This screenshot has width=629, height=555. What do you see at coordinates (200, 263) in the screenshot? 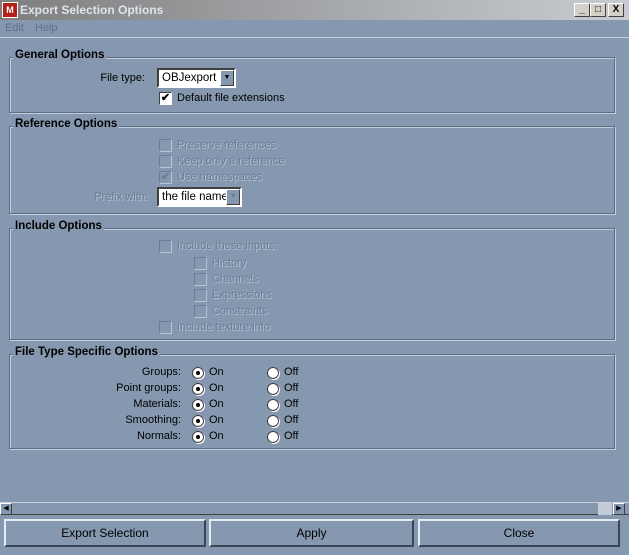
I see `history-checkbox` at bounding box center [200, 263].